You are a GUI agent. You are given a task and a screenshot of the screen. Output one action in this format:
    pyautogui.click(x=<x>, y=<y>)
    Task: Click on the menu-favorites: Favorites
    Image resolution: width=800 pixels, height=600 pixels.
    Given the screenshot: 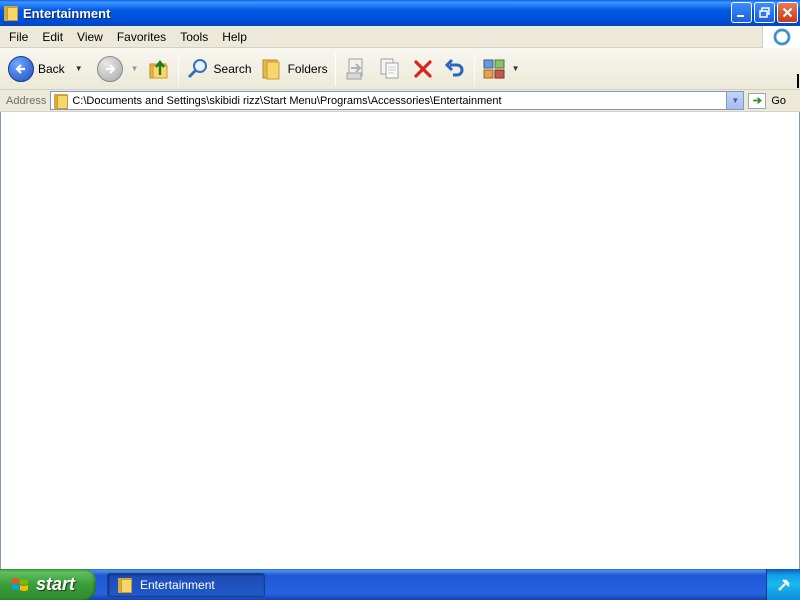 What is the action you would take?
    pyautogui.click(x=141, y=37)
    